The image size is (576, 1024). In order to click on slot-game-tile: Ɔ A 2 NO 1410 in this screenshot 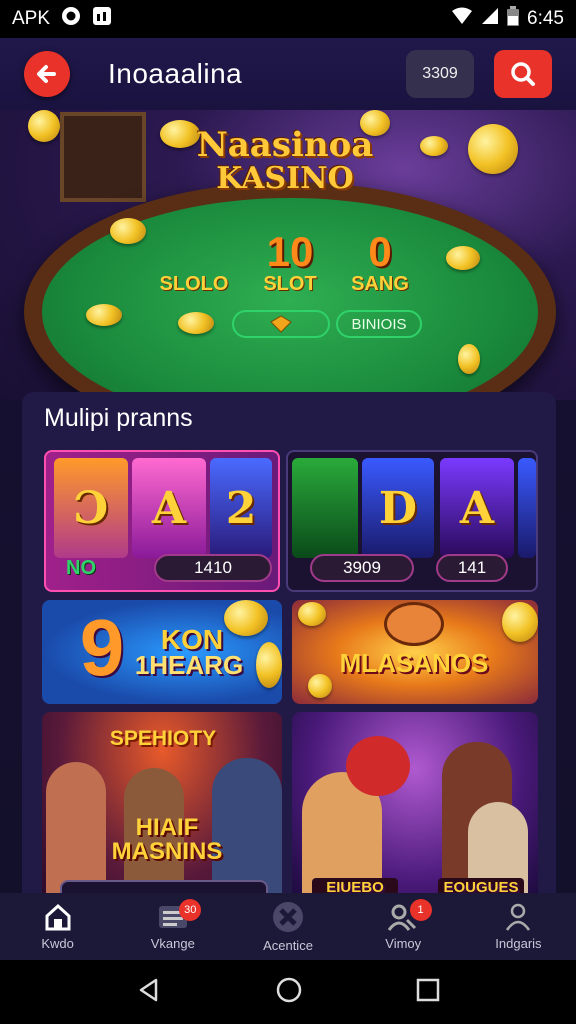, I will do `click(162, 521)`.